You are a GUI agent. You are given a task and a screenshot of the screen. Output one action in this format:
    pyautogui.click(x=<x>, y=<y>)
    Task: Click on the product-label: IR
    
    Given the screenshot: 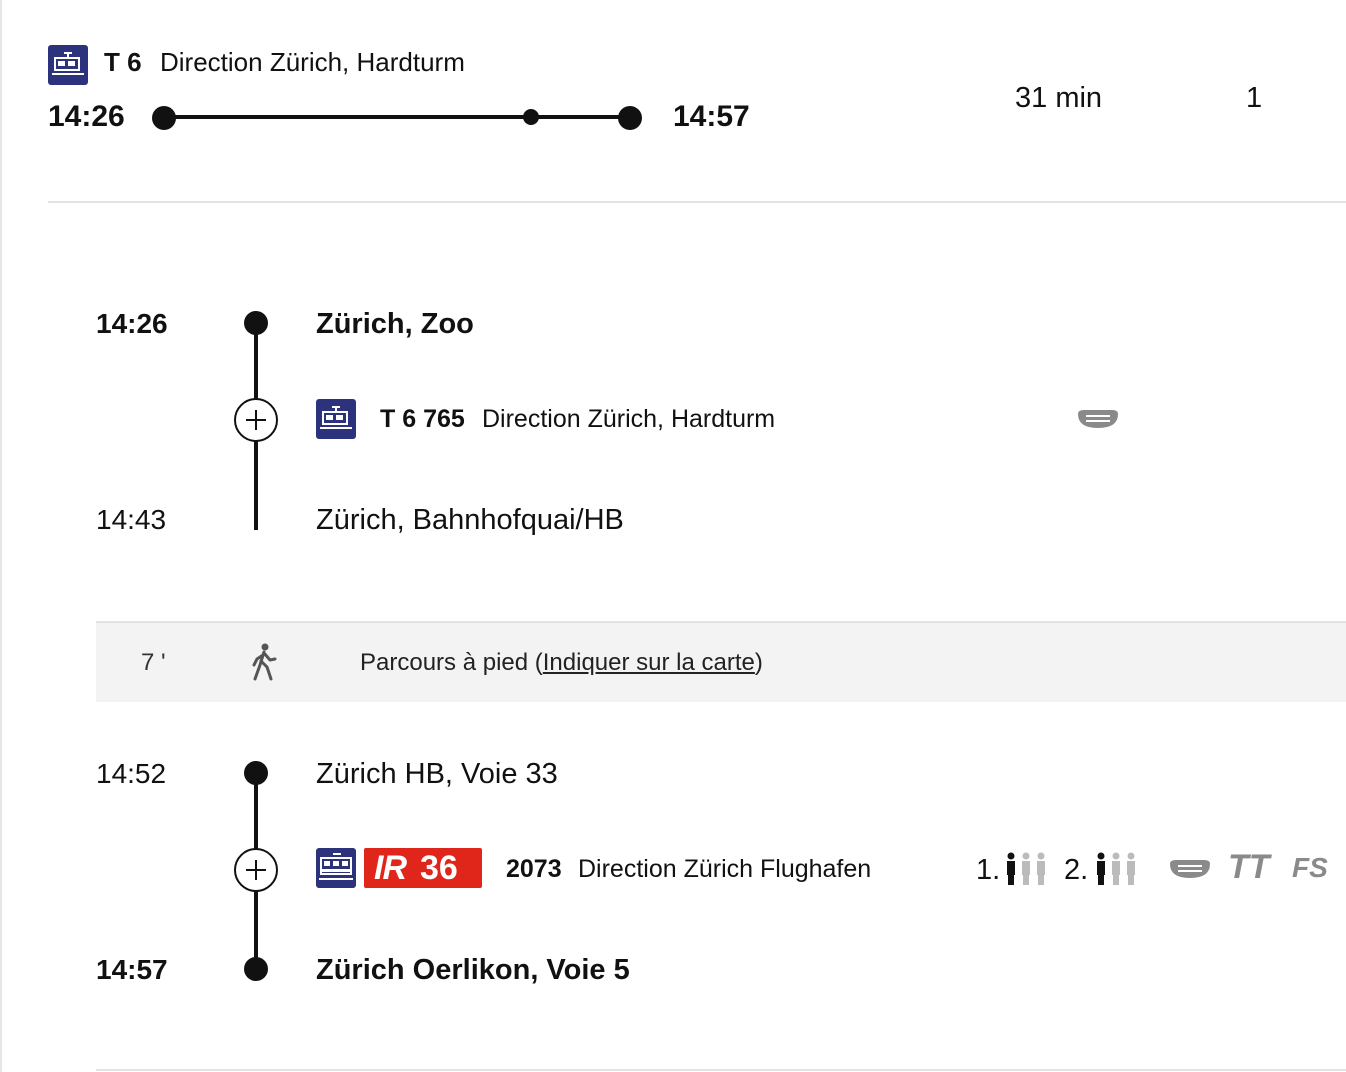 What is the action you would take?
    pyautogui.click(x=390, y=867)
    